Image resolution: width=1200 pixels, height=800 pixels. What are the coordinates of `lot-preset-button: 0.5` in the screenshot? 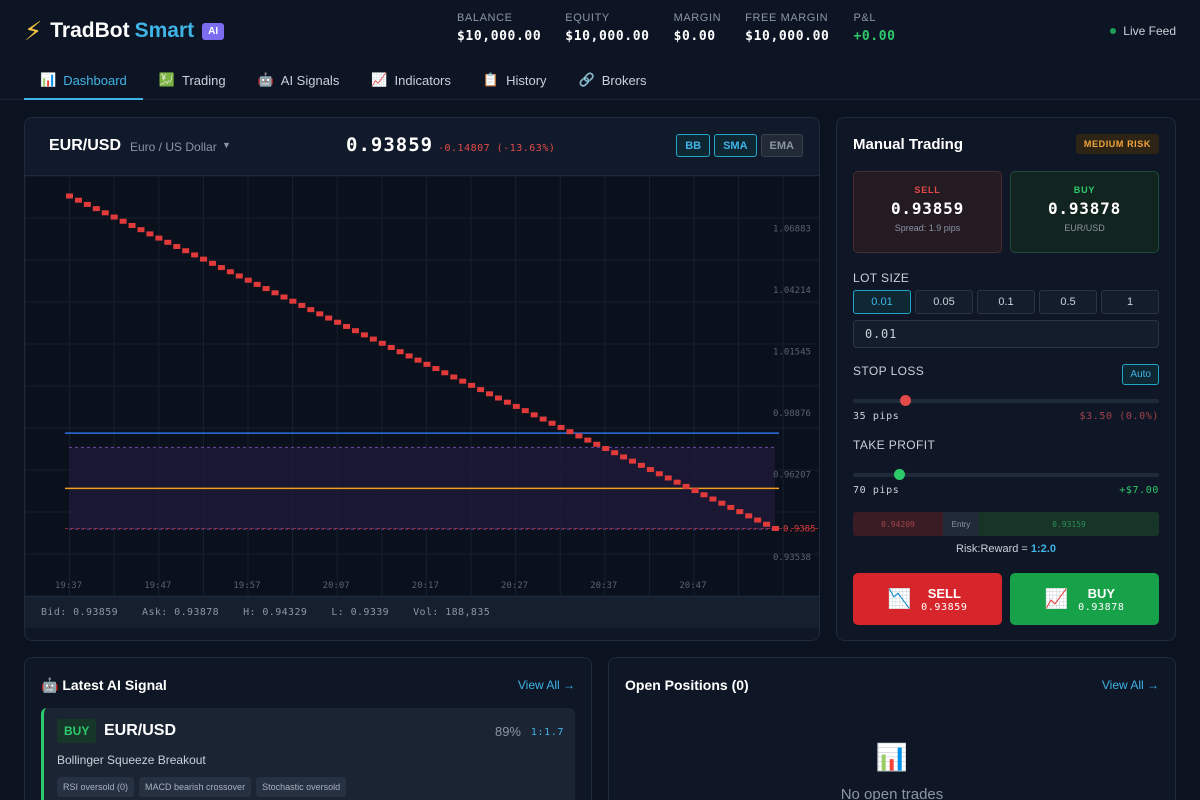 It's located at (1068, 302).